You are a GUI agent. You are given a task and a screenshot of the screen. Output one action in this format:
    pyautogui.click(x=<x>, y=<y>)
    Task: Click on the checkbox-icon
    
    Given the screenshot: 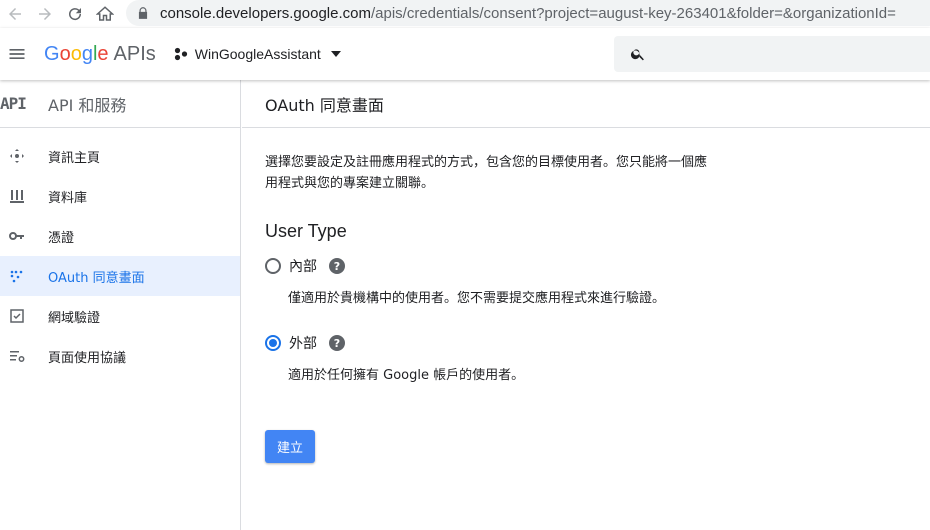 What is the action you would take?
    pyautogui.click(x=17, y=316)
    